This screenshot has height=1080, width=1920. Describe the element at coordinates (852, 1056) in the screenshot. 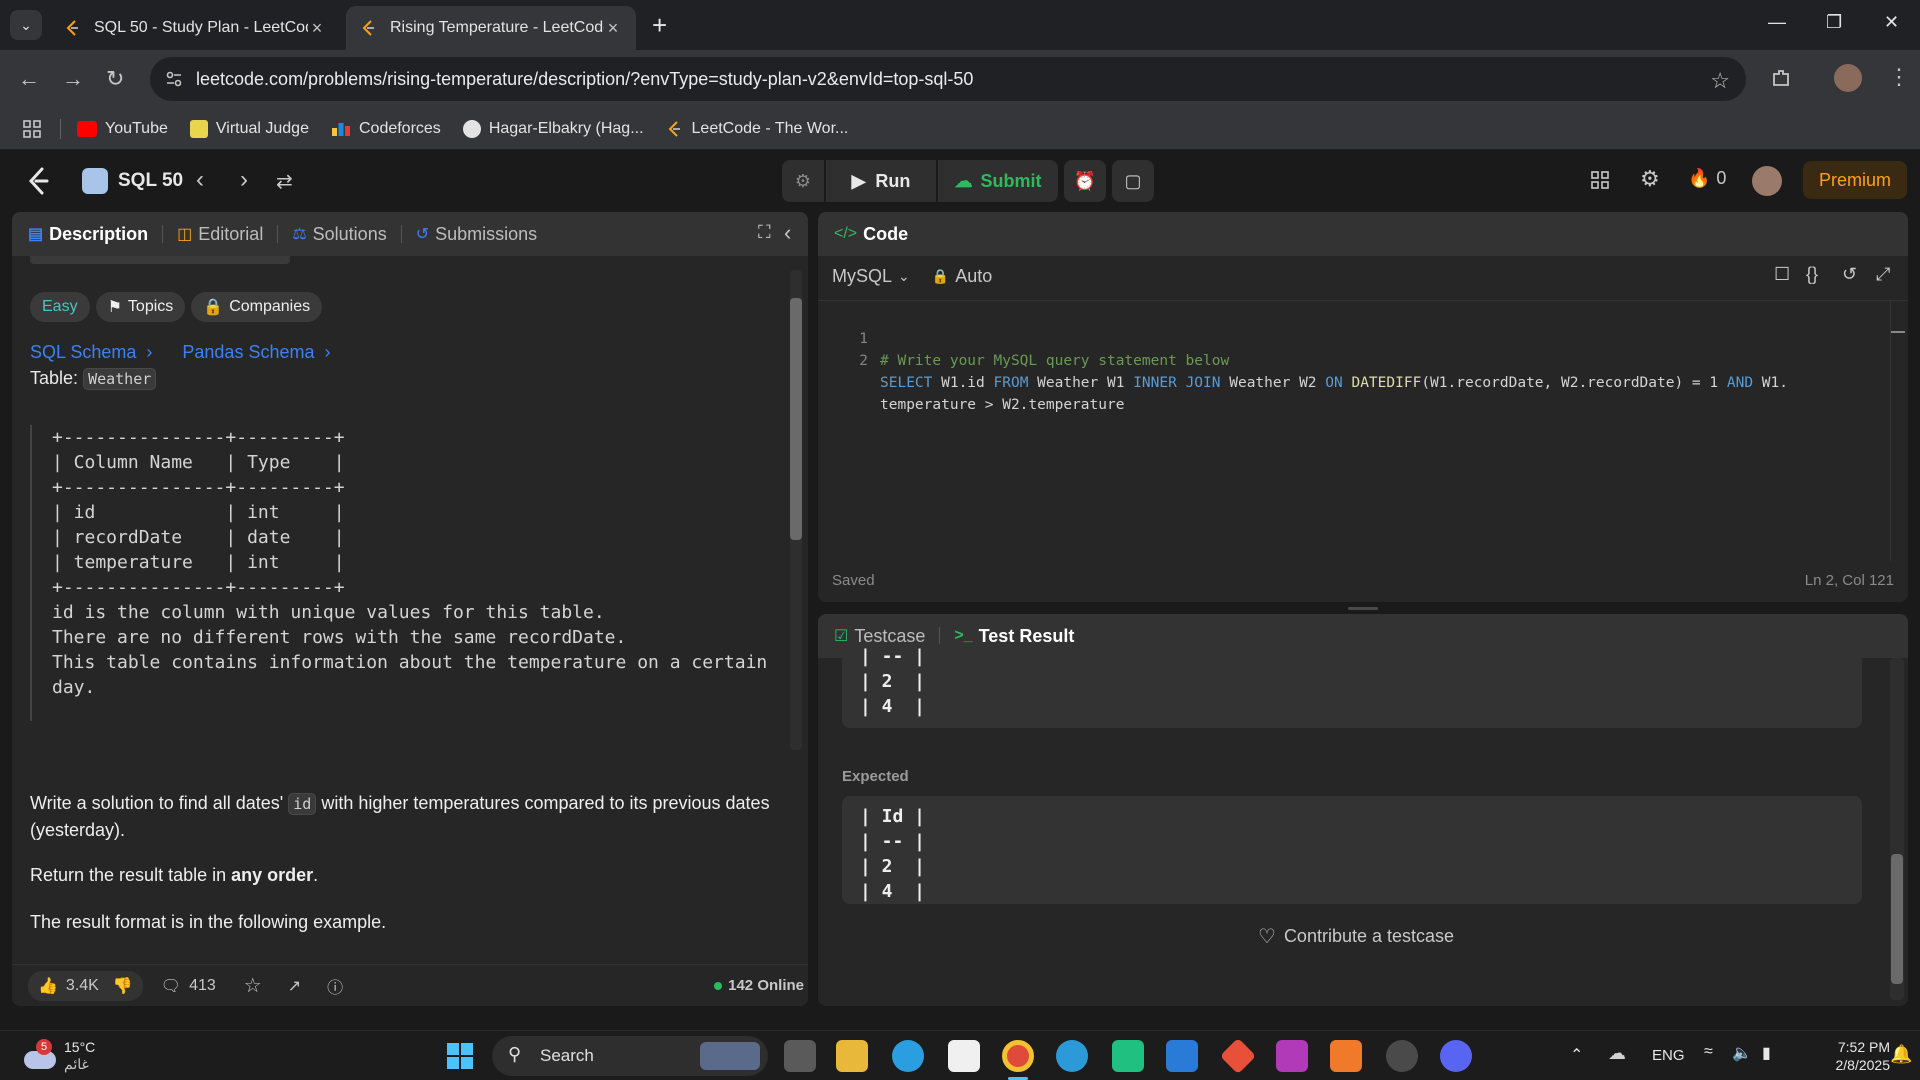

I see `file-explorer-icon` at that location.